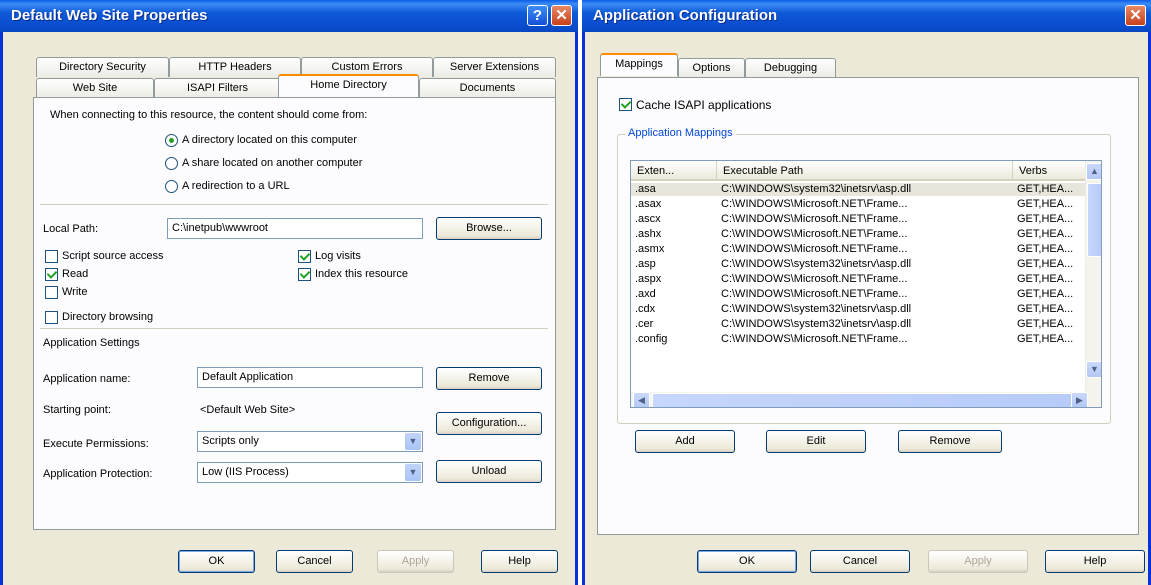 This screenshot has width=1151, height=585. Describe the element at coordinates (494, 67) in the screenshot. I see `tab-server-extensions: Server Extensions` at that location.